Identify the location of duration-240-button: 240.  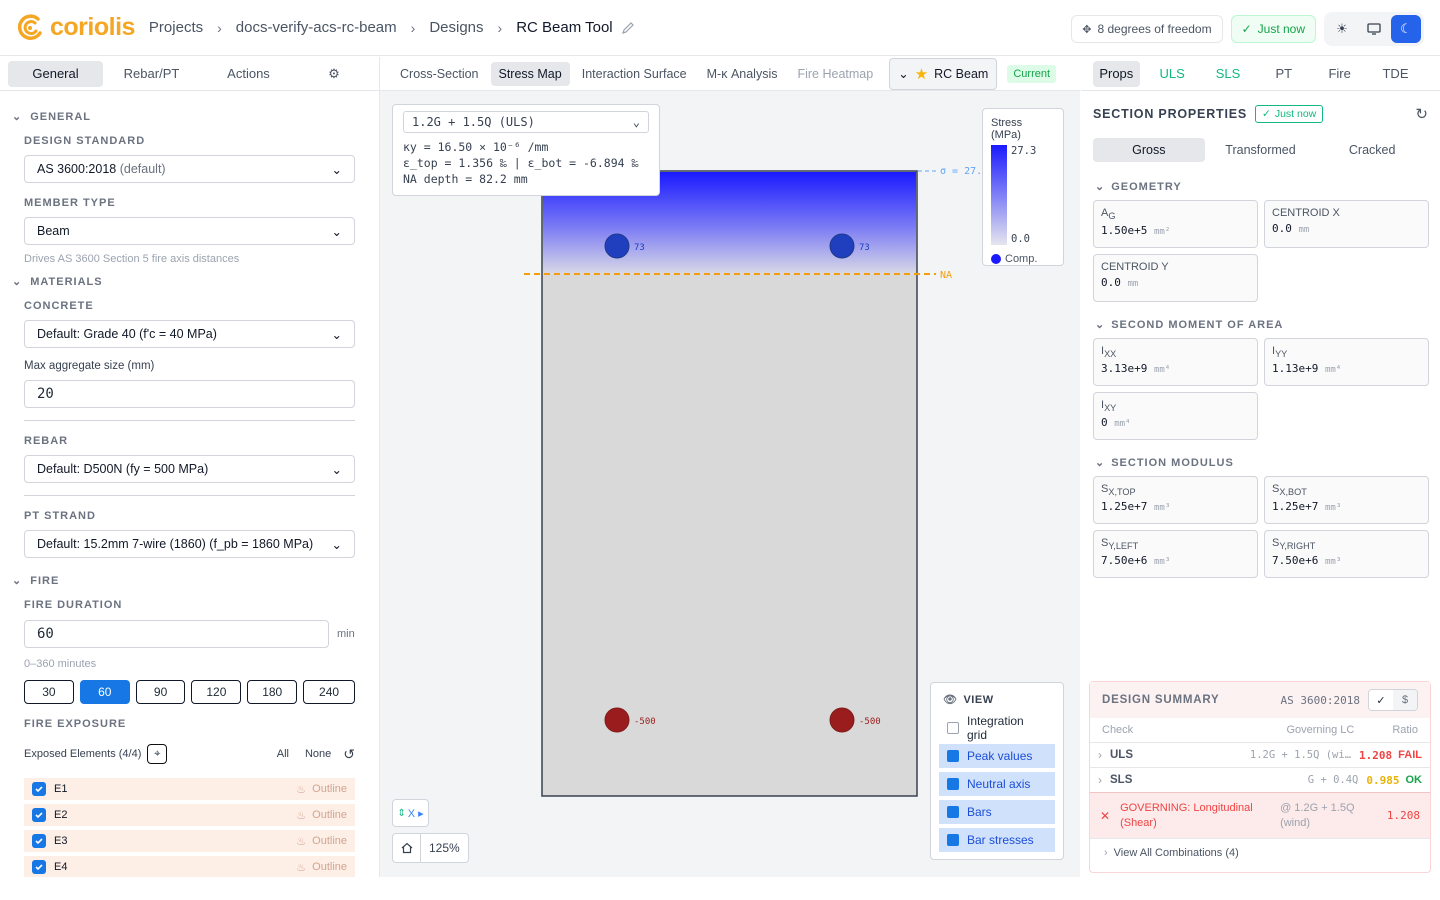
(329, 692).